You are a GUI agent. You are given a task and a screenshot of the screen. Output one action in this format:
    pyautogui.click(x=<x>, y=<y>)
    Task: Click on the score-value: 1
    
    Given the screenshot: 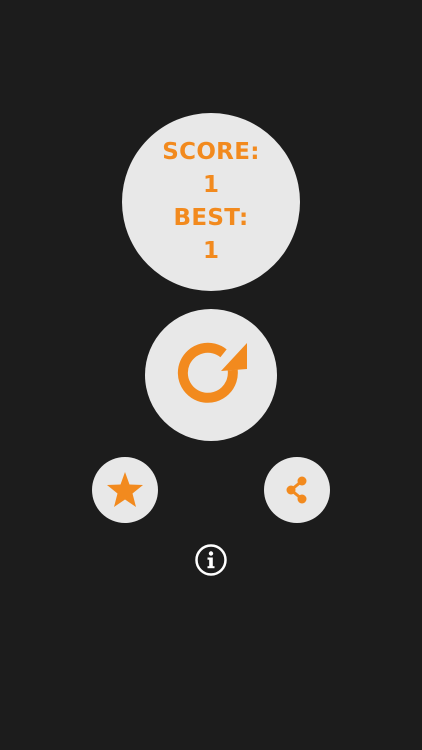 What is the action you would take?
    pyautogui.click(x=210, y=185)
    